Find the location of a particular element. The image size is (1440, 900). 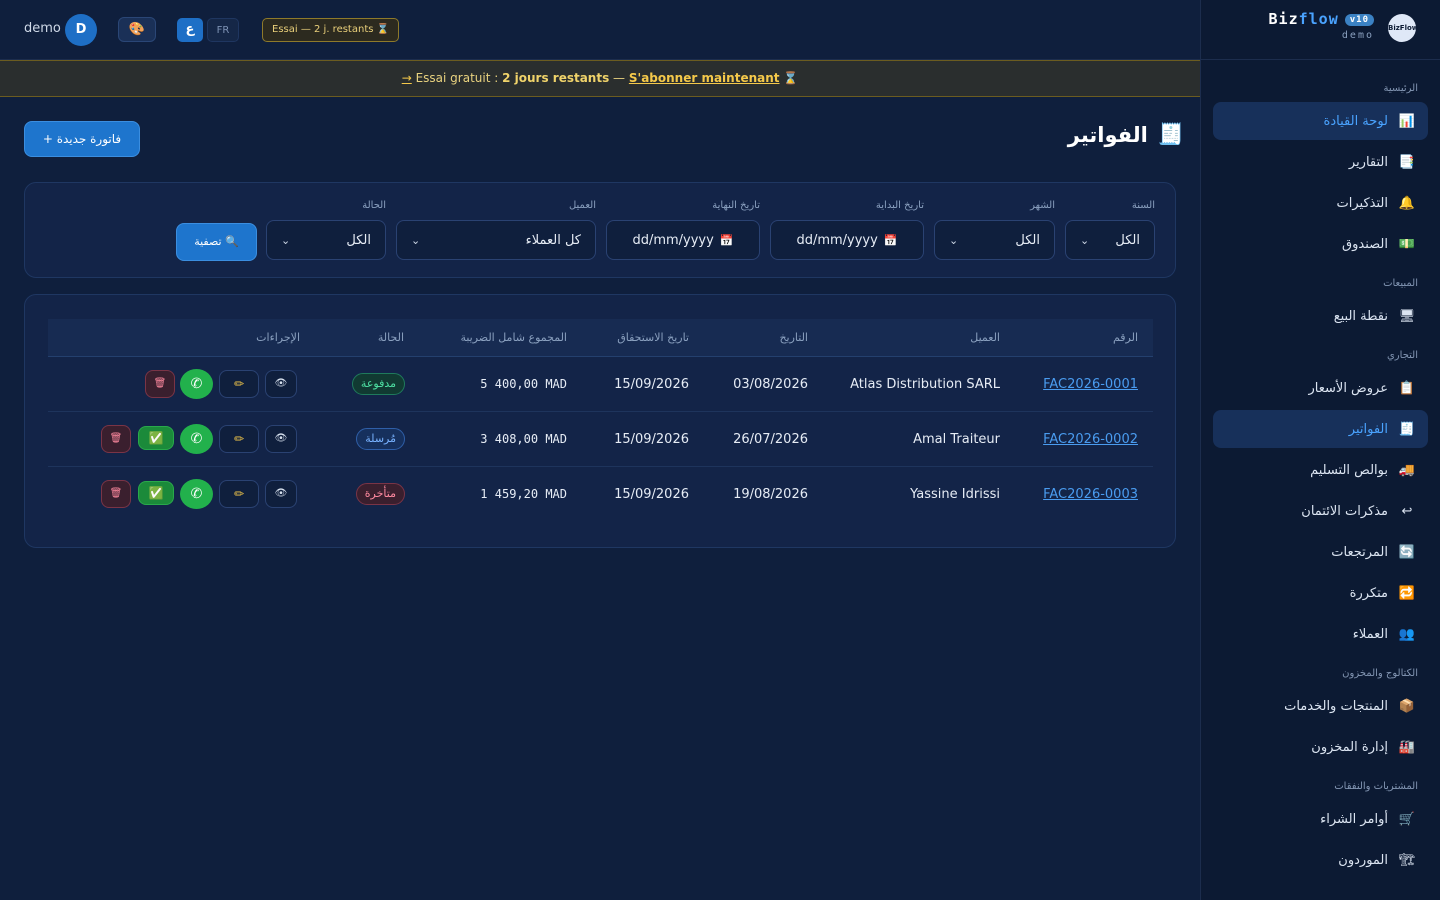

invoice-client: Amal Traiteur is located at coordinates (956, 439).